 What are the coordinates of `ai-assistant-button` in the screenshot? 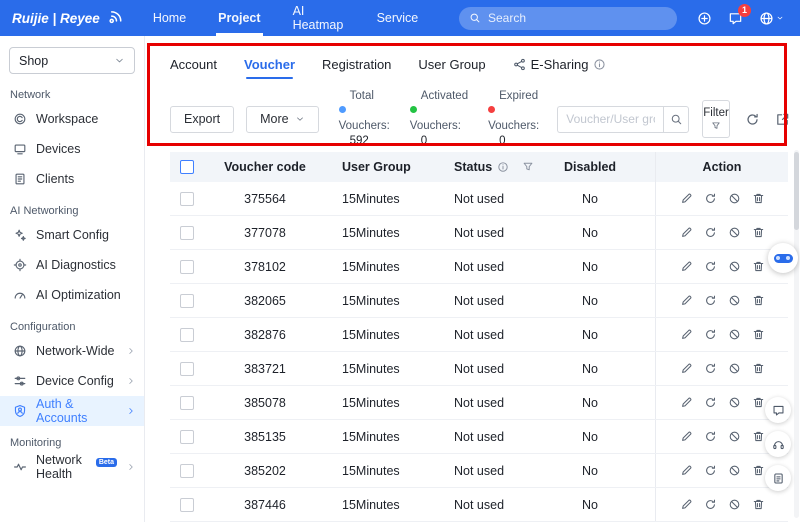 It's located at (783, 258).